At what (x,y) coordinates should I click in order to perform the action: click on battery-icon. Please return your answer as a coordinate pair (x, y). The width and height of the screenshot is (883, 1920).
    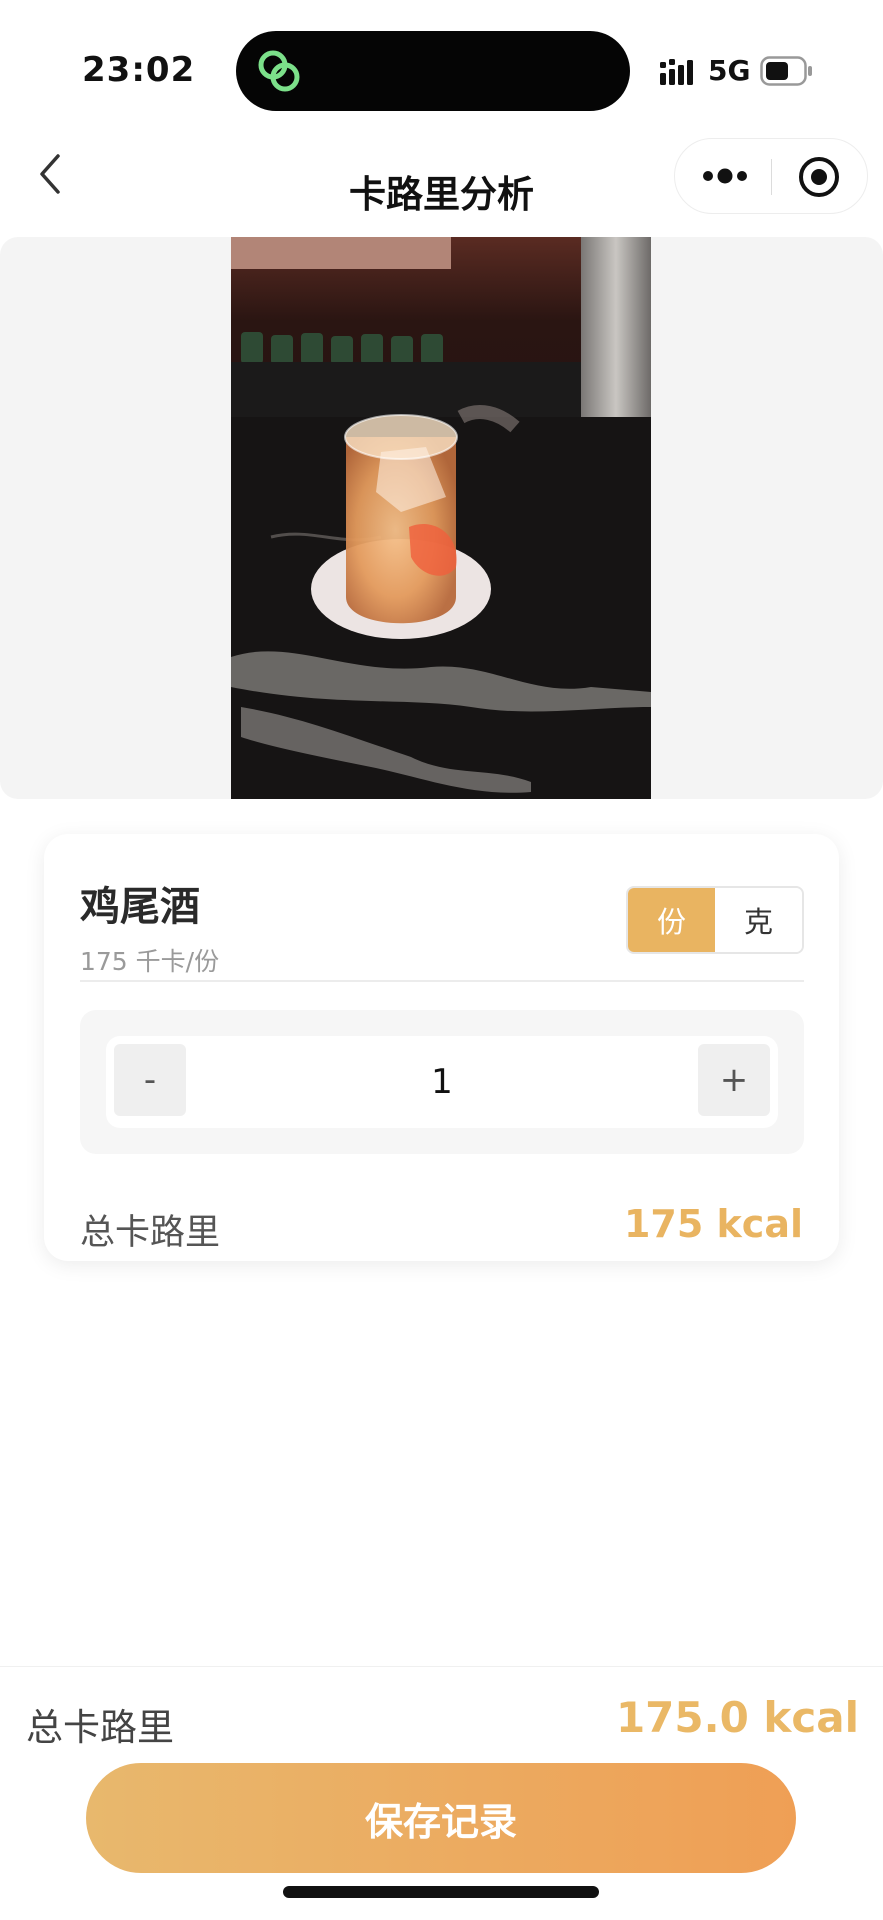
    Looking at the image, I should click on (786, 71).